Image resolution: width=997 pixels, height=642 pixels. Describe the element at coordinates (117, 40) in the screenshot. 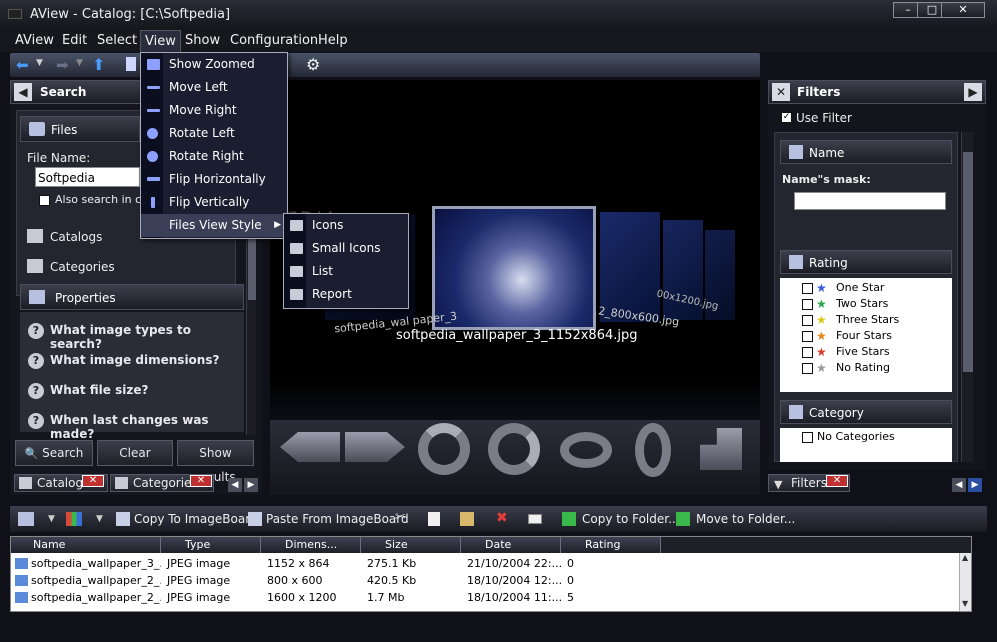

I see `menu-select: Select` at that location.